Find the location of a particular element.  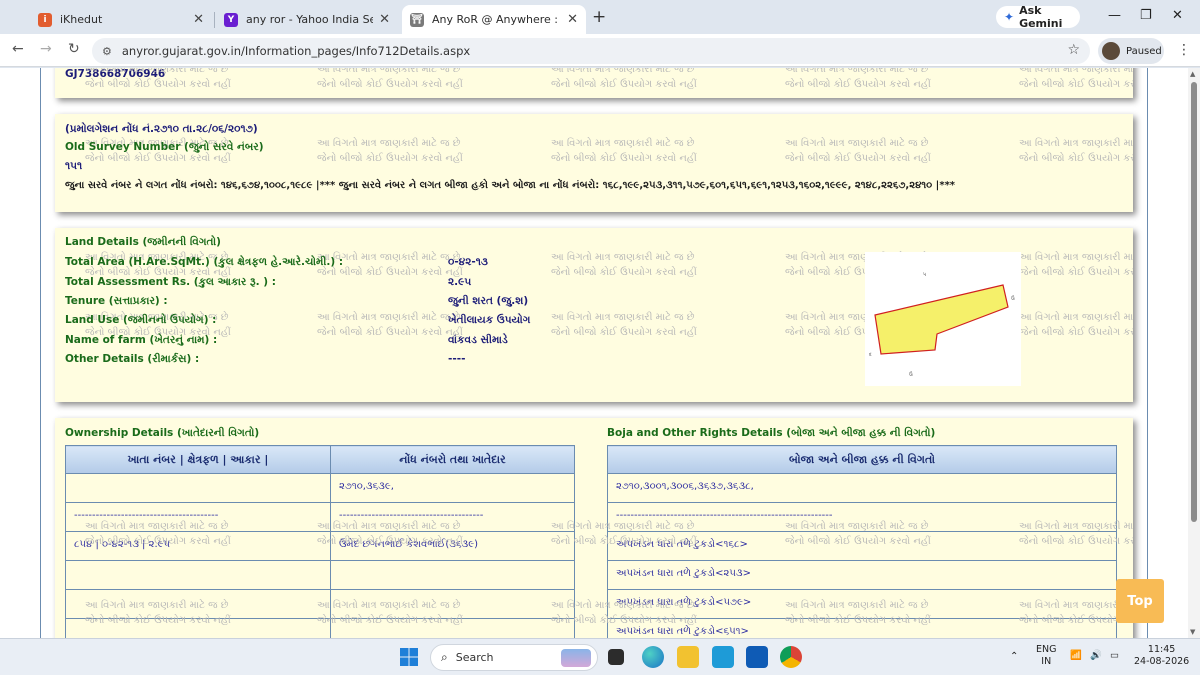

table-cell: ૨૭૧૦,૩૬૩૯, is located at coordinates (452, 488).